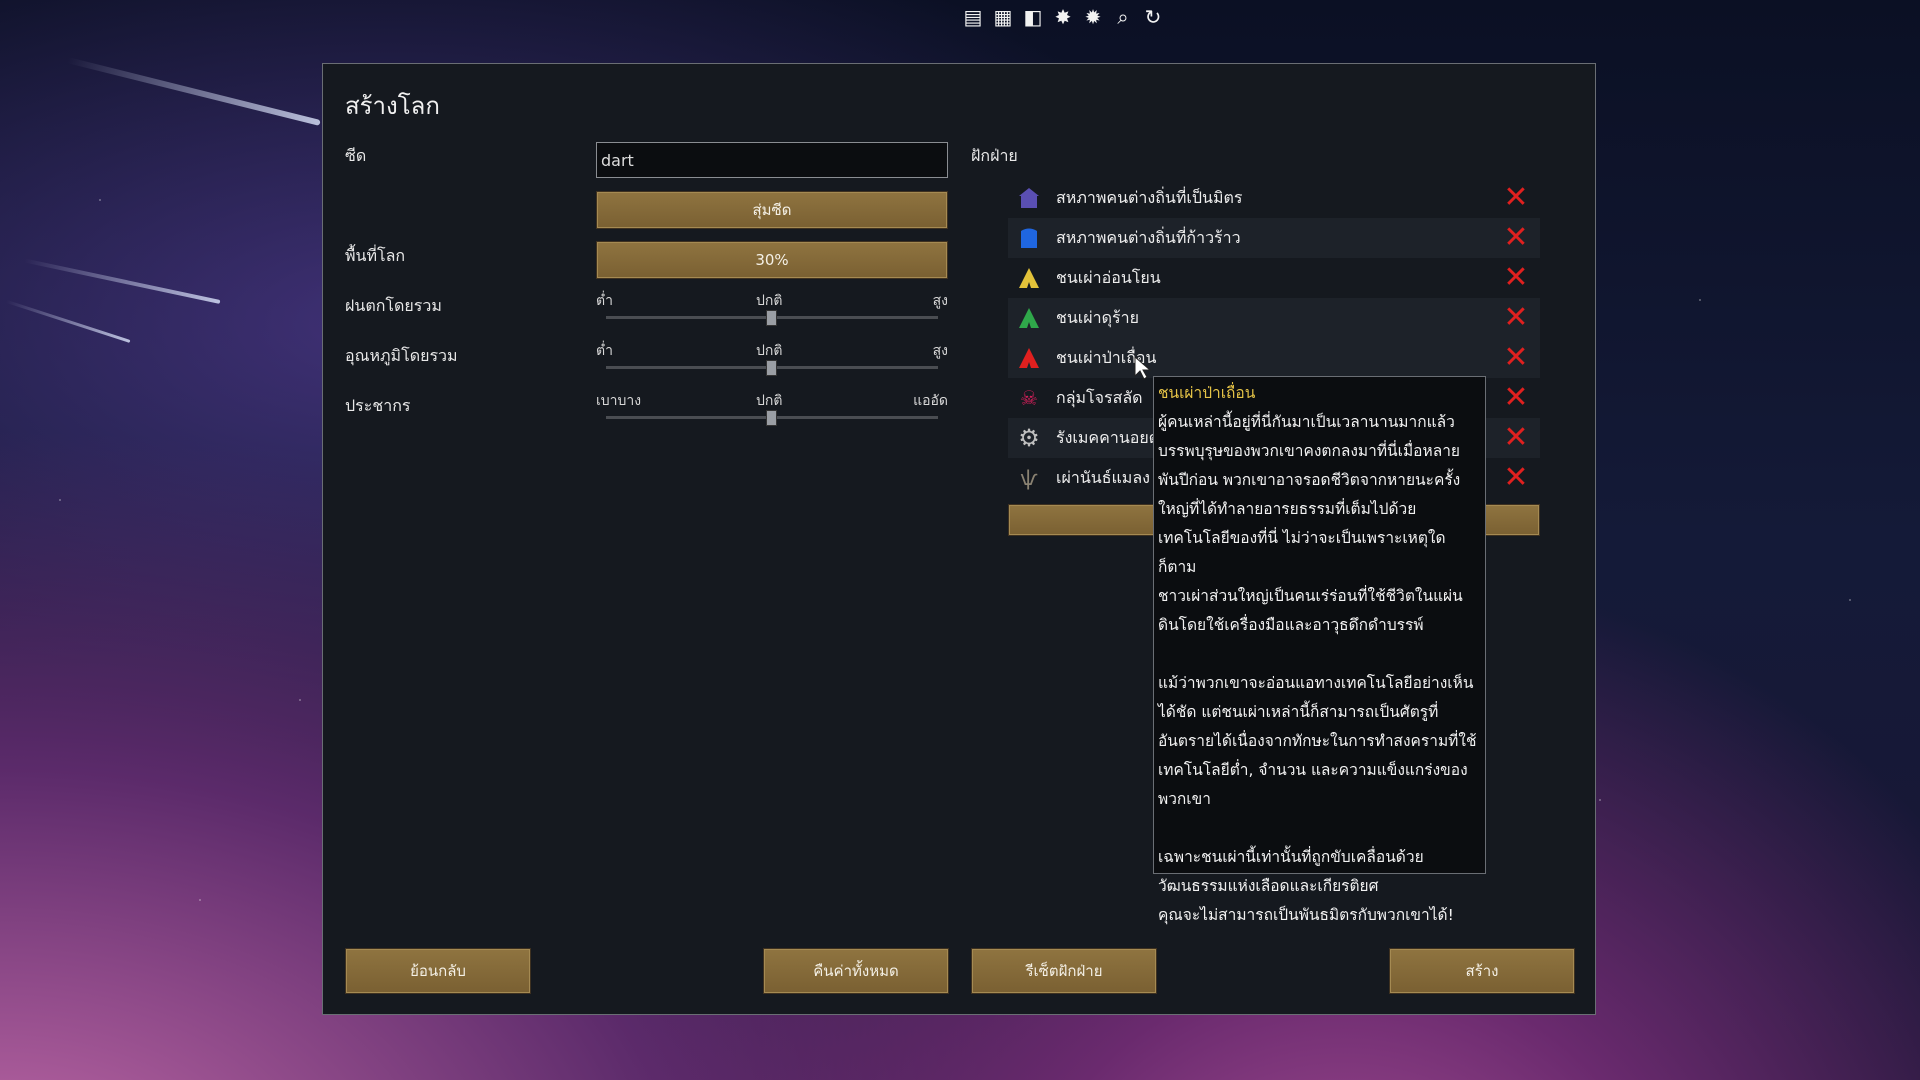  What do you see at coordinates (1274, 358) in the screenshot?
I see `faction-row: ชนเผ่าป่าเถื่อน ✕` at bounding box center [1274, 358].